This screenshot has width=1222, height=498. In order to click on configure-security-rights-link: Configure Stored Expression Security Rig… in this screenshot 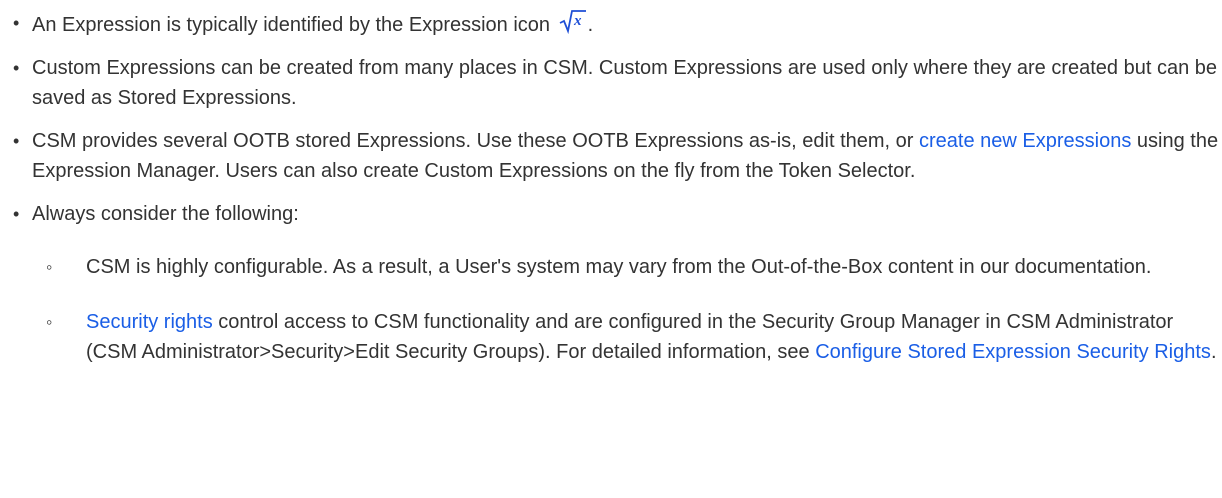, I will do `click(1013, 352)`.